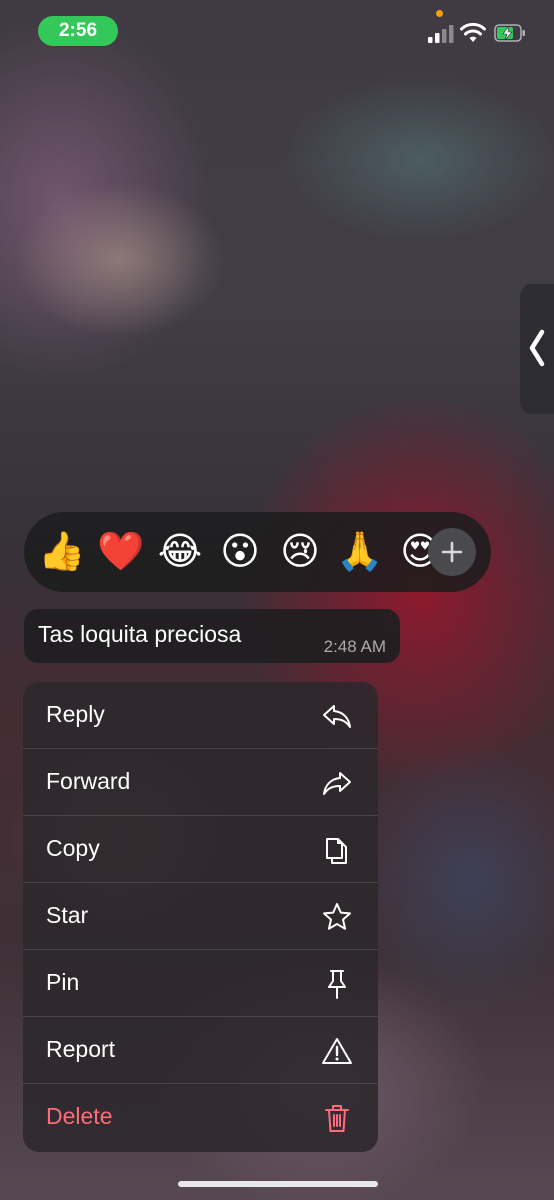 The image size is (554, 1200). I want to click on copy-icon, so click(336, 851).